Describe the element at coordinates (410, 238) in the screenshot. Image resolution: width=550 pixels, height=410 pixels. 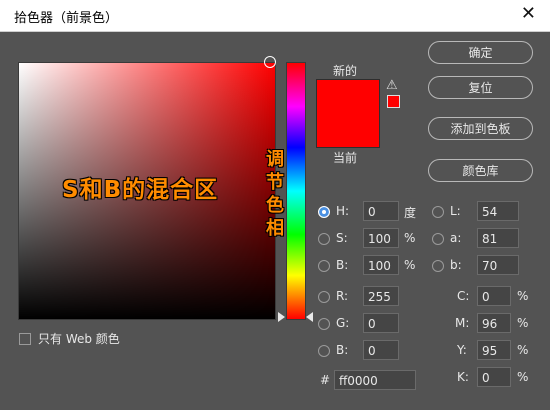
I see `s-unit: %` at that location.